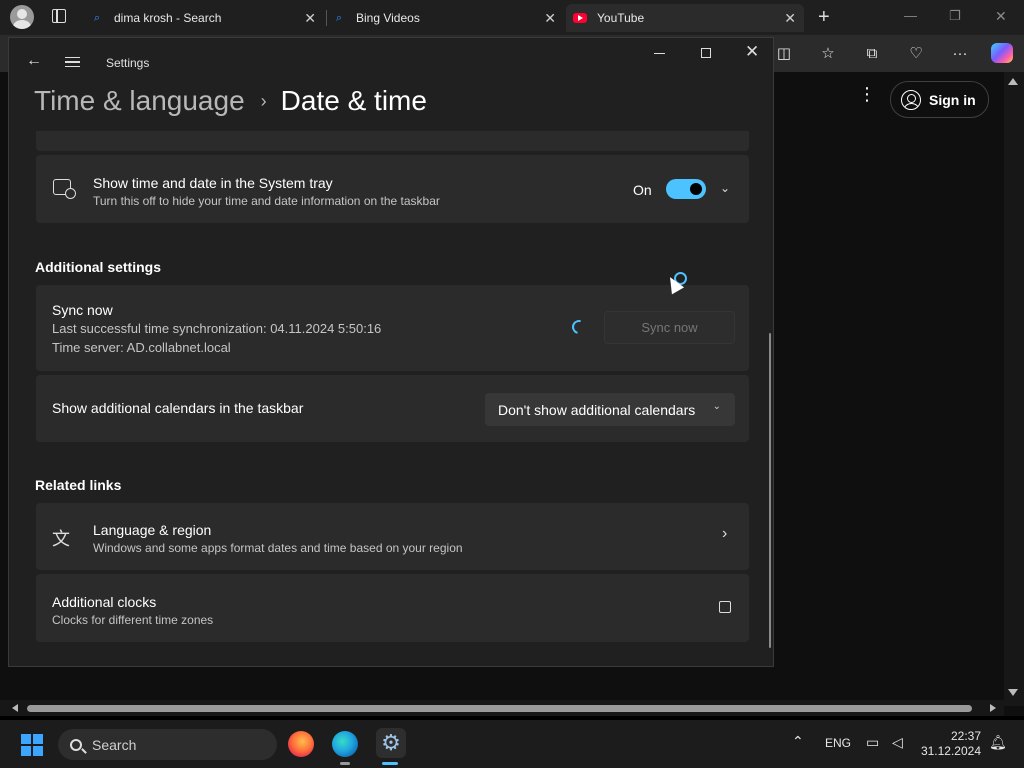  I want to click on dropdown-value: Don't show additional calendars, so click(597, 409).